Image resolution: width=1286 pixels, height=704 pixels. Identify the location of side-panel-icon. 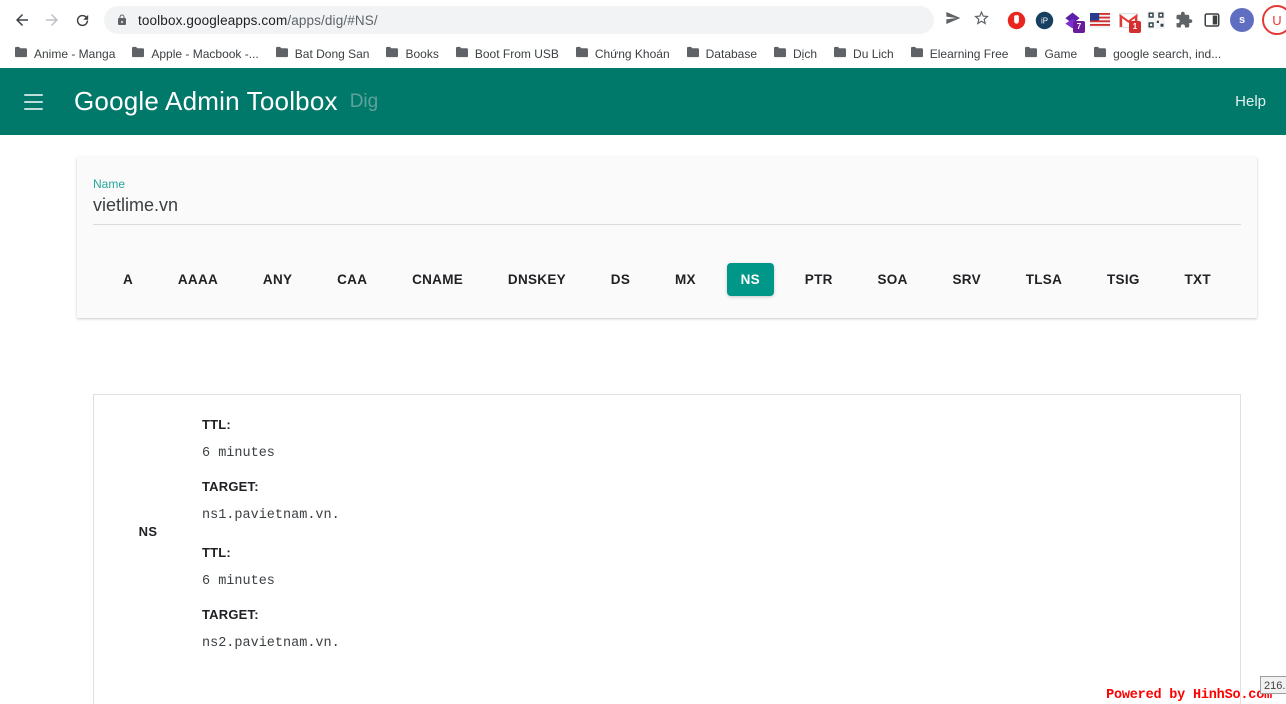
(1212, 20).